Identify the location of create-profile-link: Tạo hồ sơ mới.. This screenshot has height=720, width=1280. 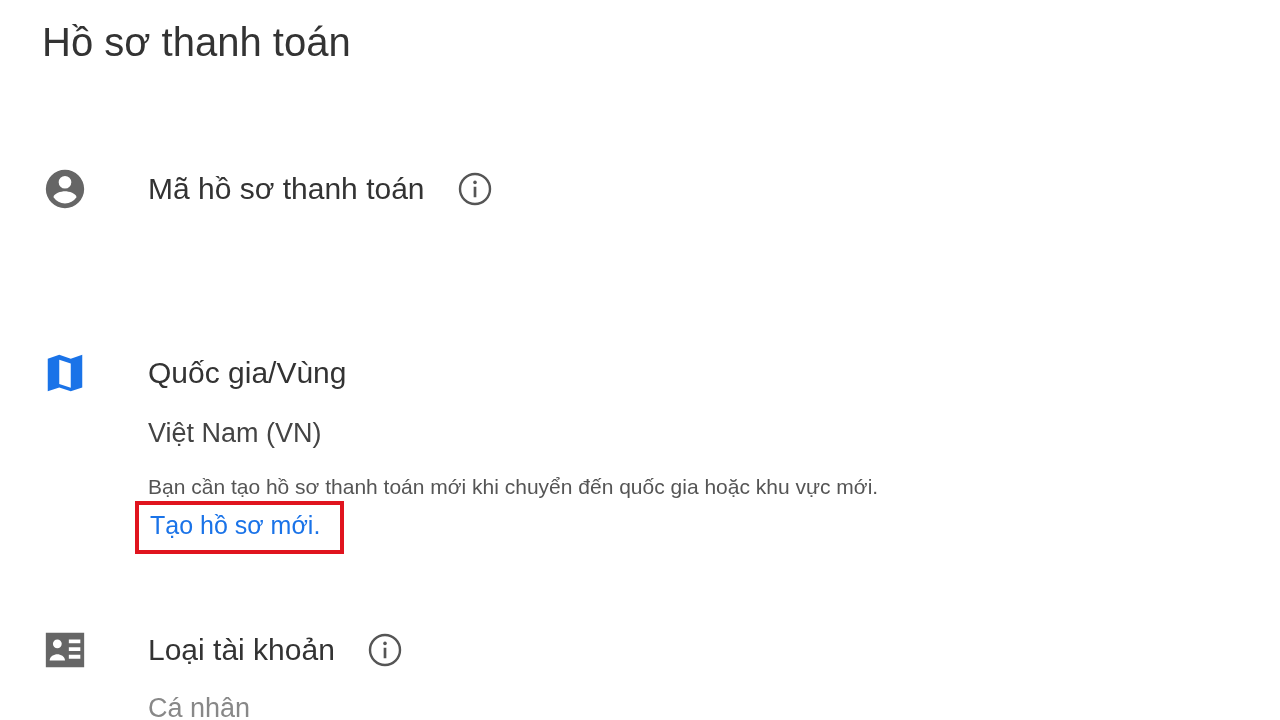
(240, 527).